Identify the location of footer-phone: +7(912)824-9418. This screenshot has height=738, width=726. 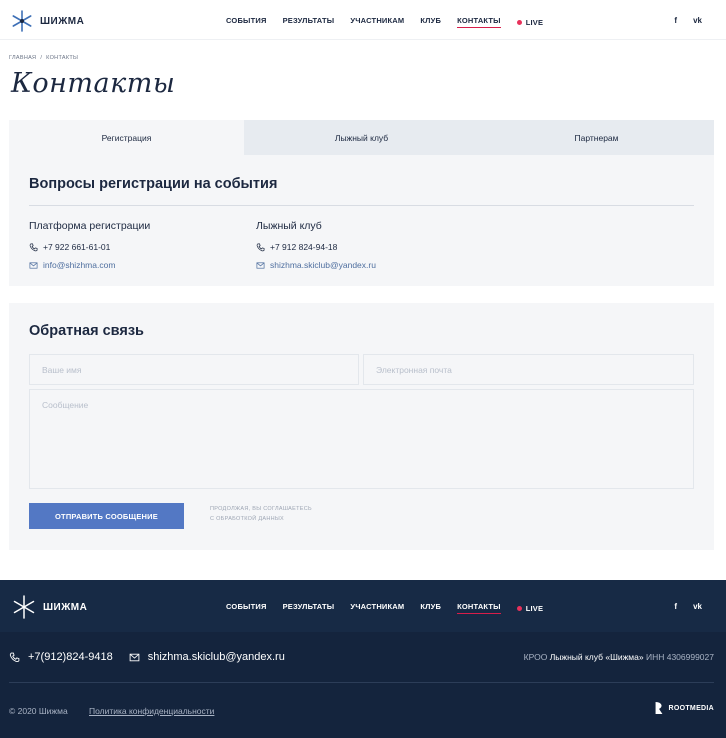
(61, 657).